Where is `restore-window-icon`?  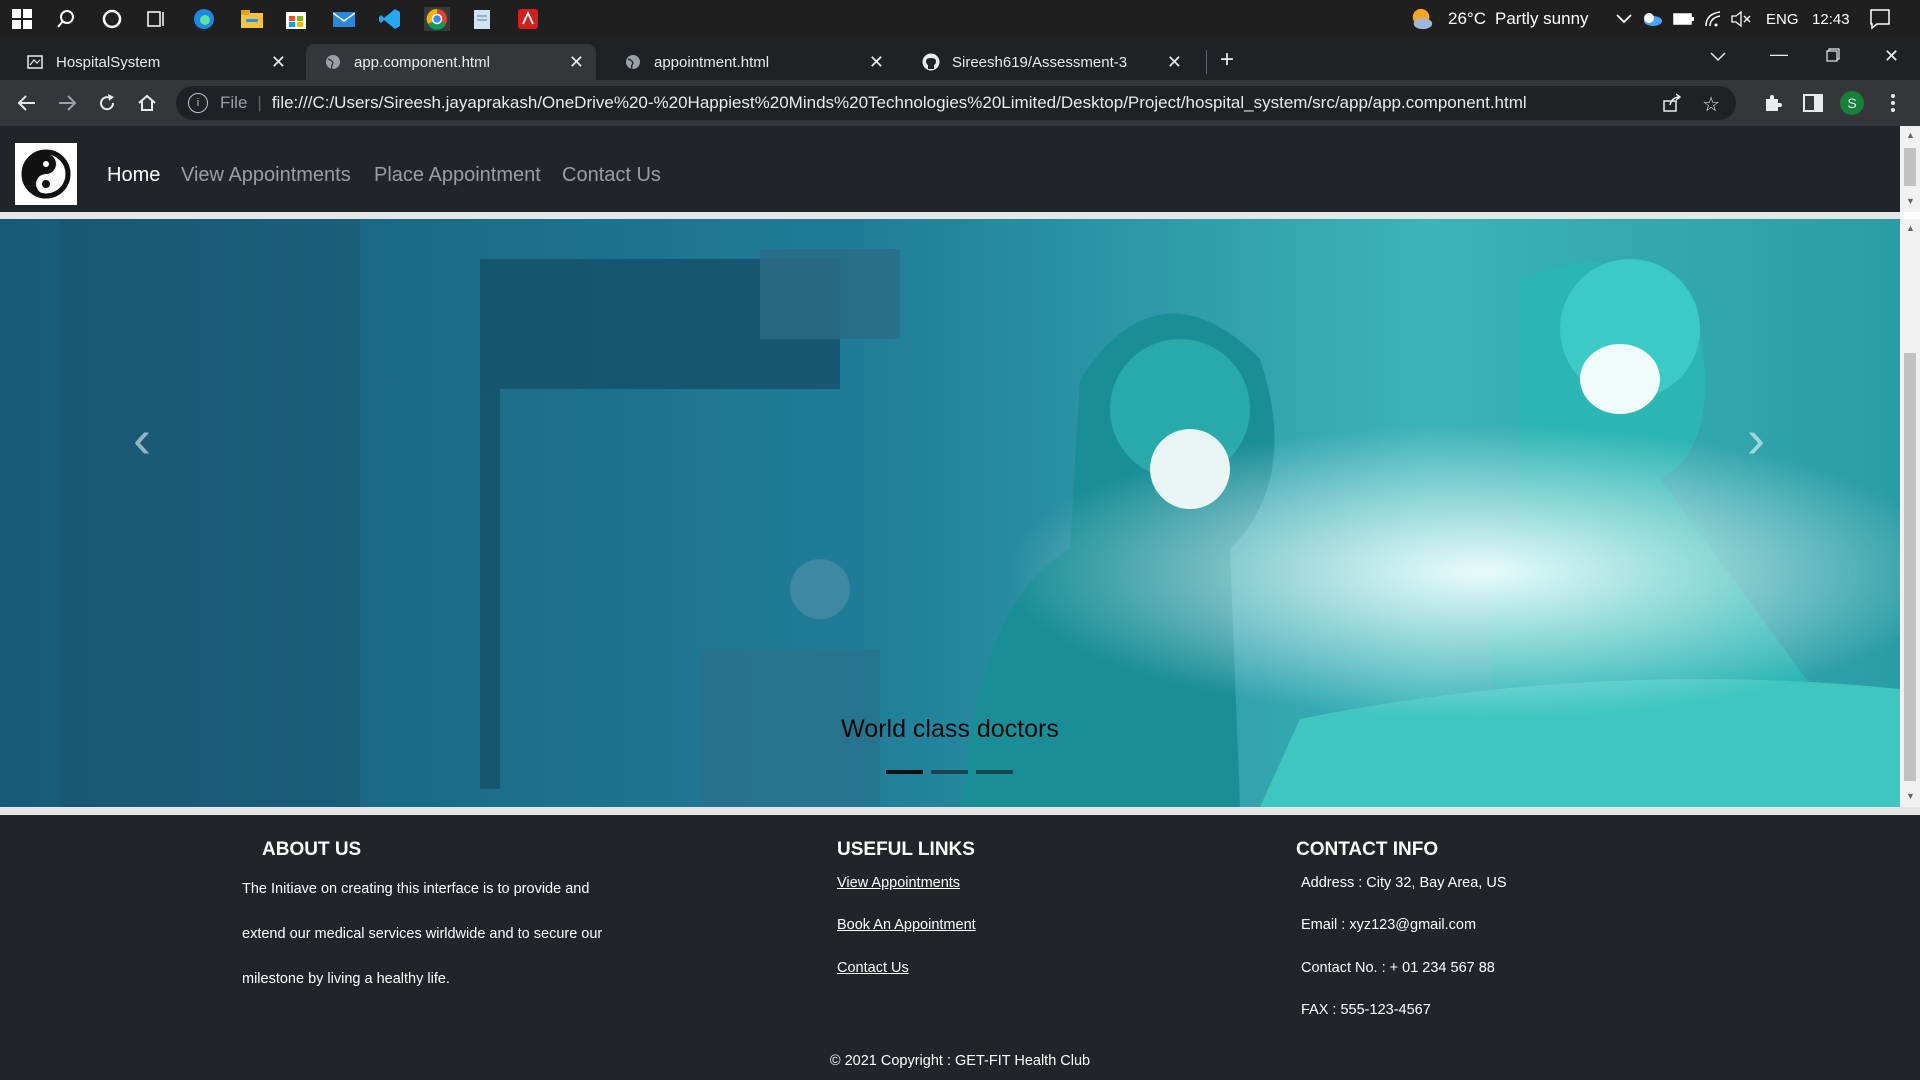
restore-window-icon is located at coordinates (1833, 56).